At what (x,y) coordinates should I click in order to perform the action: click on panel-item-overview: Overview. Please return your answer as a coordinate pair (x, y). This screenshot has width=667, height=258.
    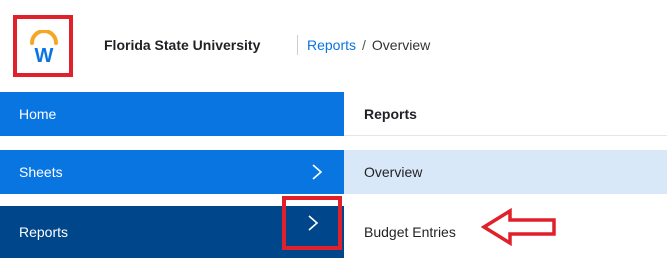
    Looking at the image, I should click on (505, 172).